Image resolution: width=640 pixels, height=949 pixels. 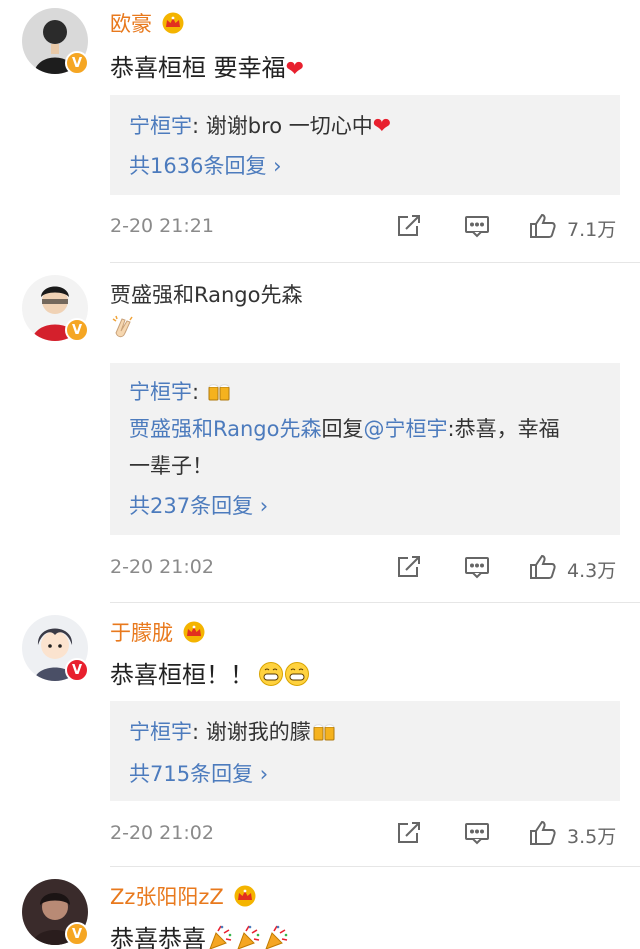 What do you see at coordinates (320, 908) in the screenshot?
I see `comment-item: V Zz张阳阳zZ 恭喜恭喜` at bounding box center [320, 908].